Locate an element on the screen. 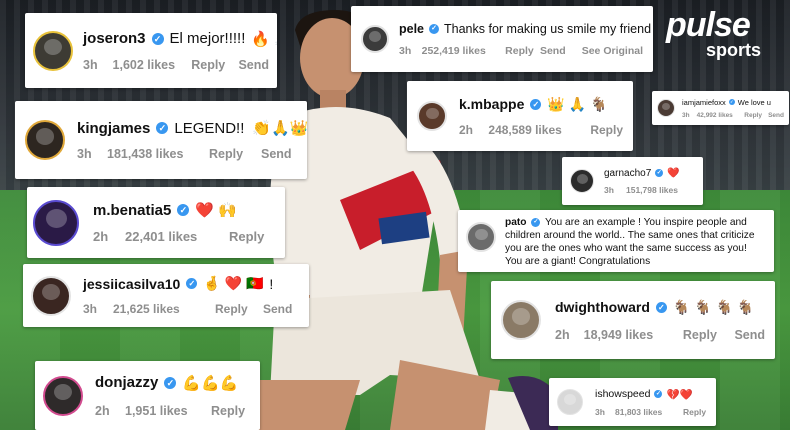 The height and width of the screenshot is (430, 790). comment-card-k-mbappe: k.mbappe ✓ 👑 🙏 🐐 2h 248,589 likes Reply is located at coordinates (520, 116).